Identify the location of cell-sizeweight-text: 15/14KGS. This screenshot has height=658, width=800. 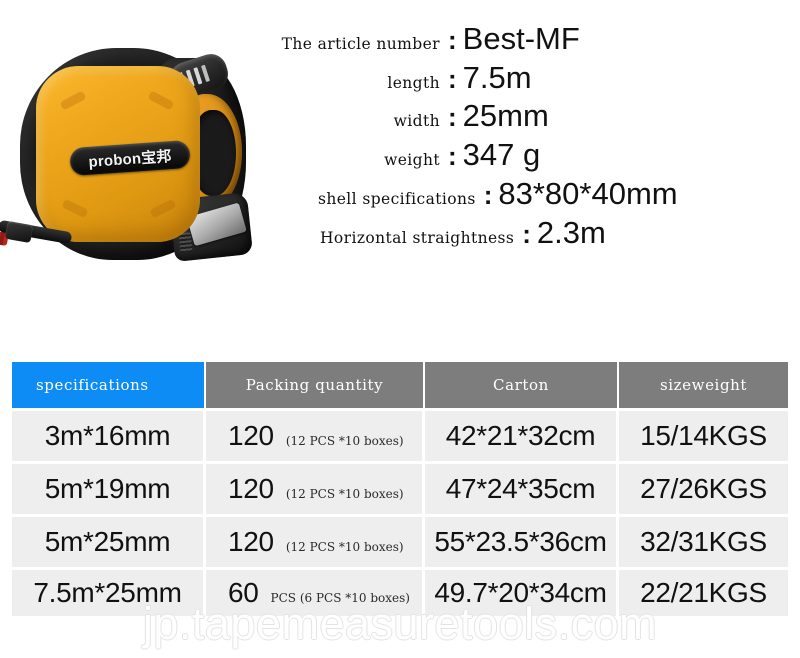
(703, 435).